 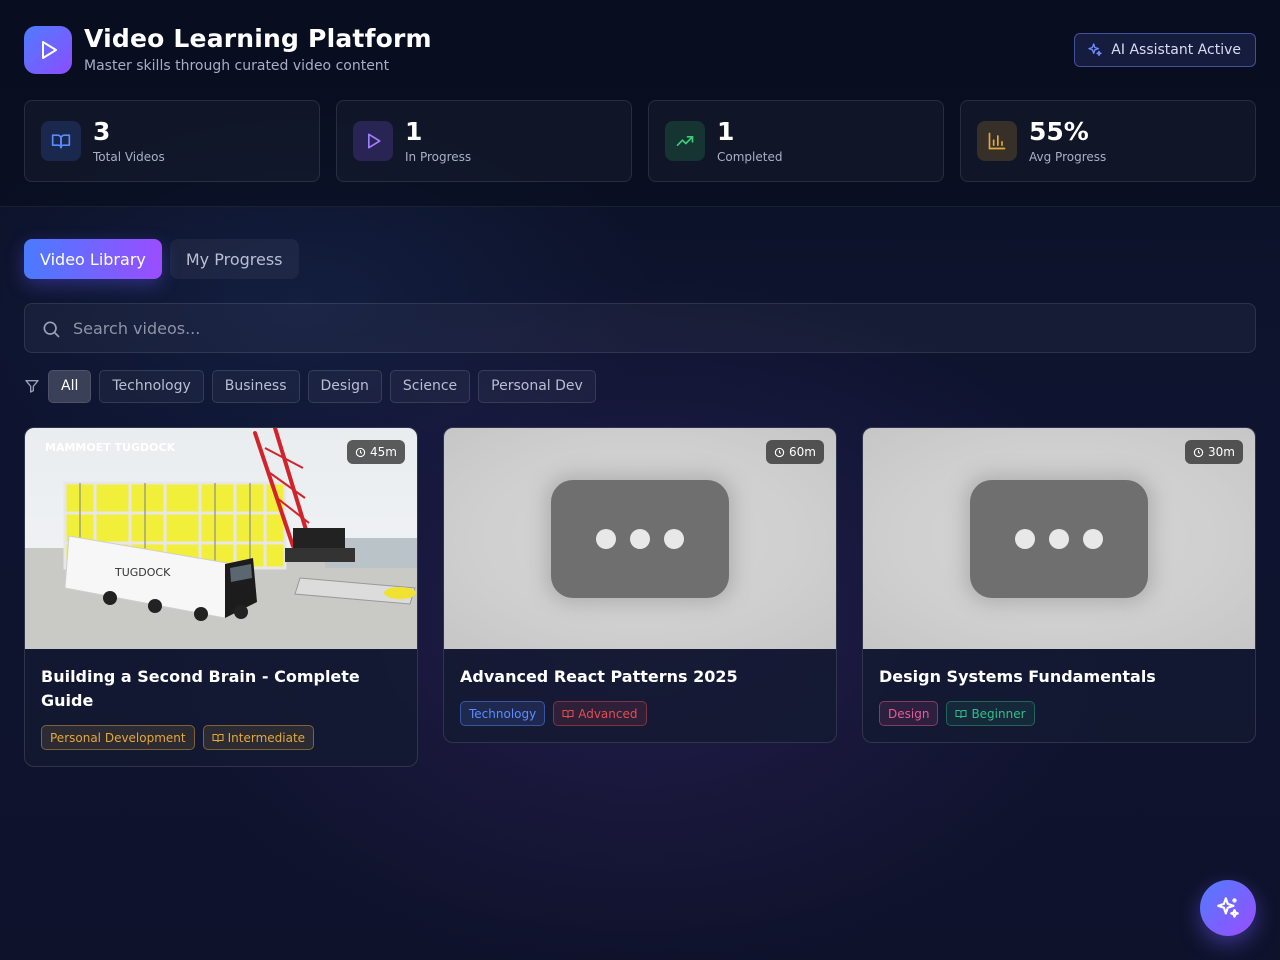 What do you see at coordinates (93, 259) in the screenshot?
I see `tab-video-library: Video Library` at bounding box center [93, 259].